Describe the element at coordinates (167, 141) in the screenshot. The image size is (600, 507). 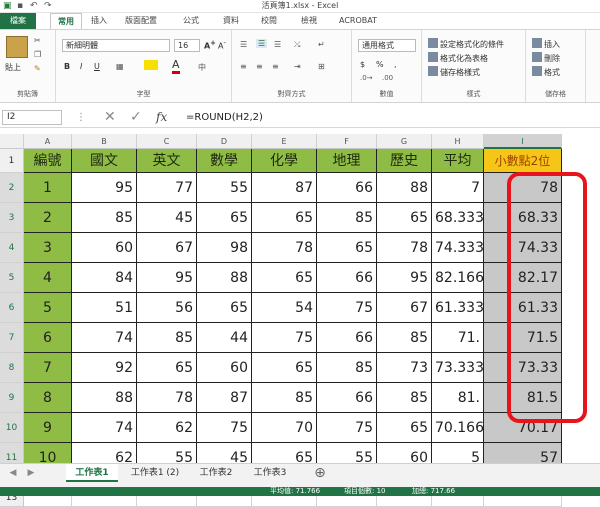
I see `column-header-c: C` at that location.